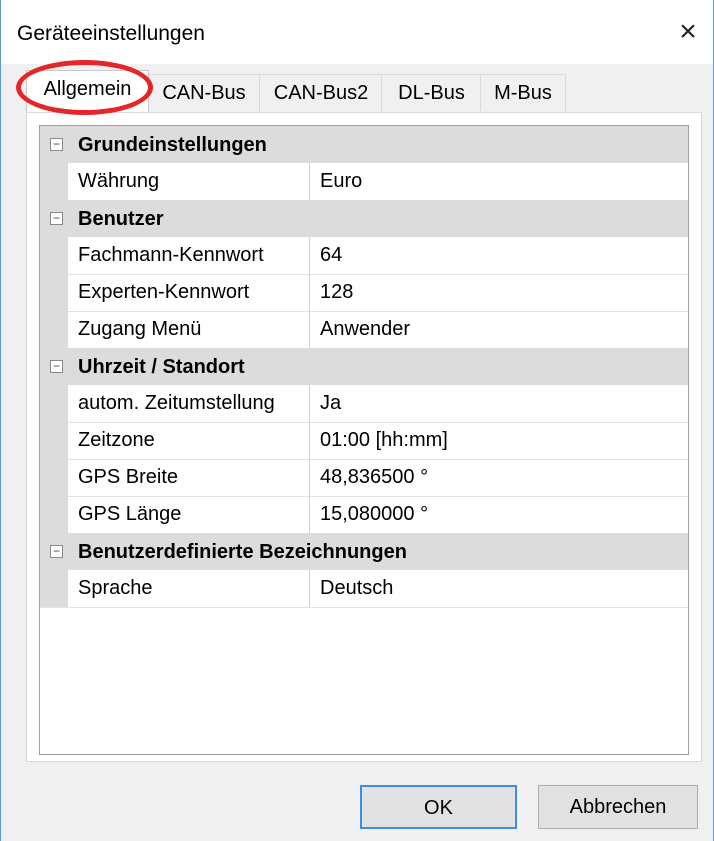 Image resolution: width=714 pixels, height=841 pixels. What do you see at coordinates (111, 33) in the screenshot?
I see `dialog-title: Geräteeinstellungen` at bounding box center [111, 33].